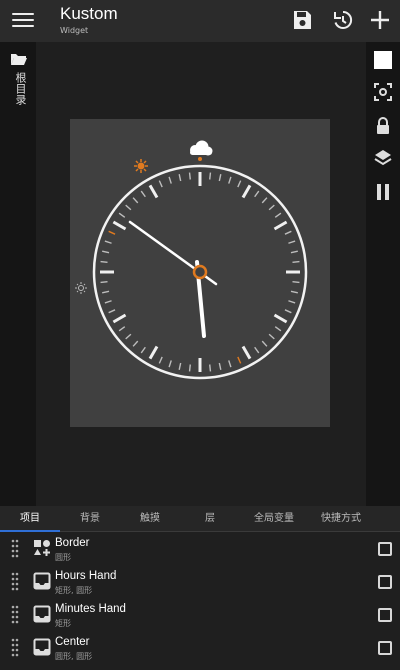 Image resolution: width=400 pixels, height=670 pixels. What do you see at coordinates (383, 92) in the screenshot?
I see `focus-icon` at bounding box center [383, 92].